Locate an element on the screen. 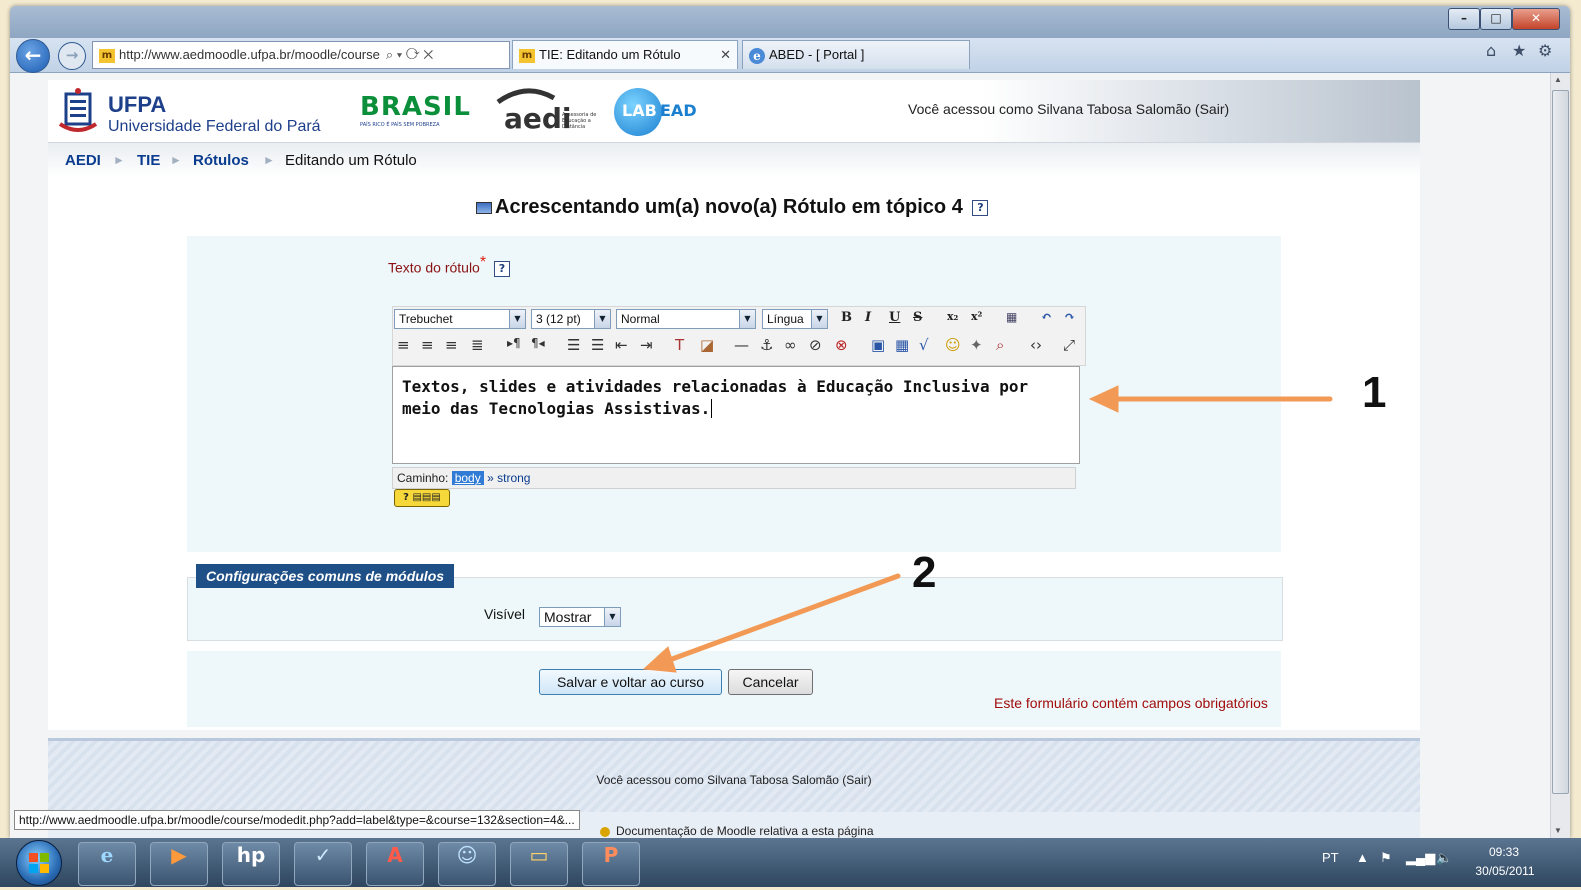 Image resolution: width=1581 pixels, height=890 pixels. taskbar-powerpoint-icon: P is located at coordinates (611, 864).